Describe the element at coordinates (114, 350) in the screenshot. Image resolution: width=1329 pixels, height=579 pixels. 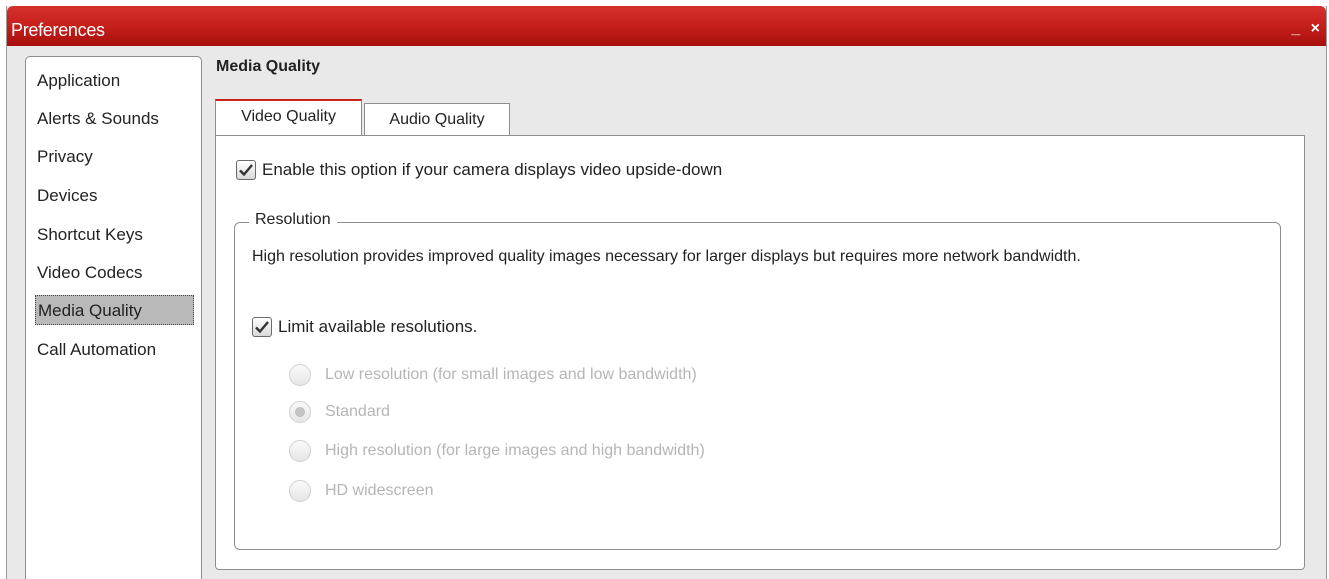
I see `sidebar-item-call-automation: Call Automation` at that location.